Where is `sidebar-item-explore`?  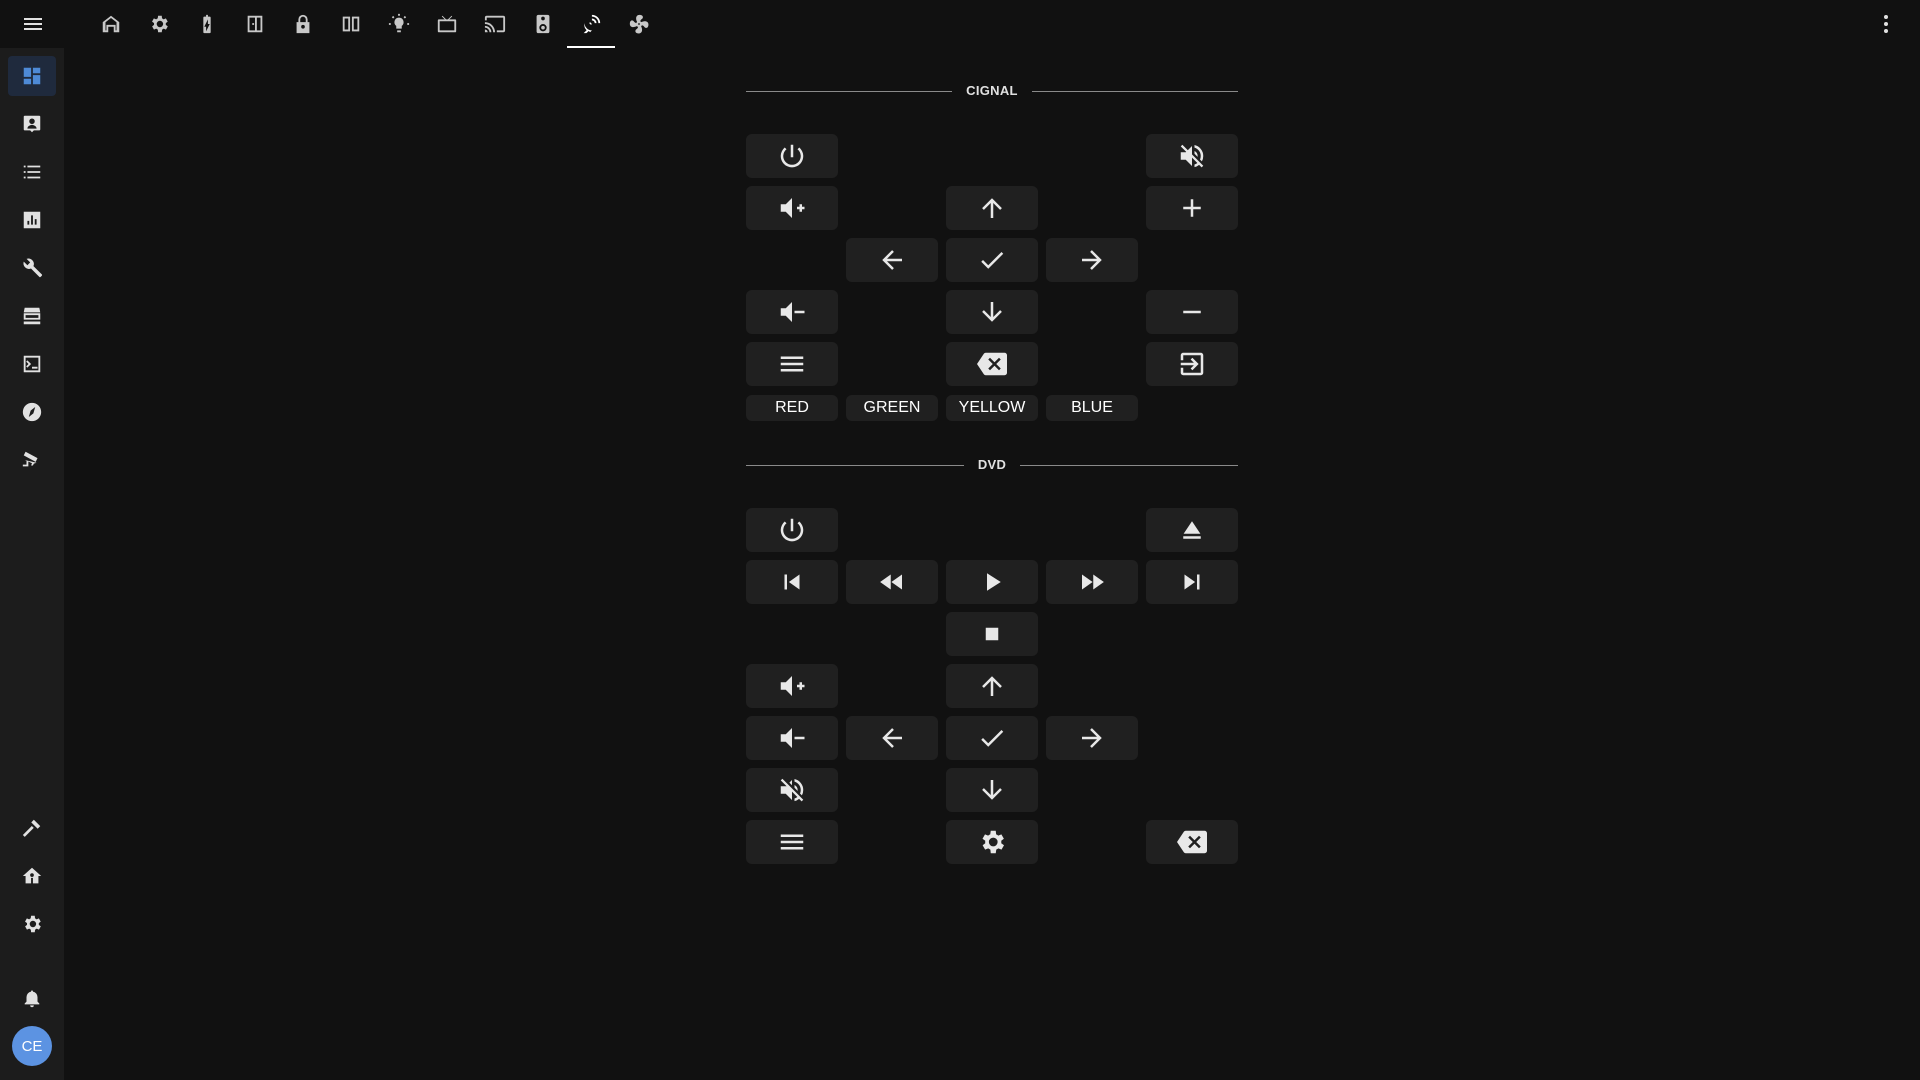 sidebar-item-explore is located at coordinates (32, 412).